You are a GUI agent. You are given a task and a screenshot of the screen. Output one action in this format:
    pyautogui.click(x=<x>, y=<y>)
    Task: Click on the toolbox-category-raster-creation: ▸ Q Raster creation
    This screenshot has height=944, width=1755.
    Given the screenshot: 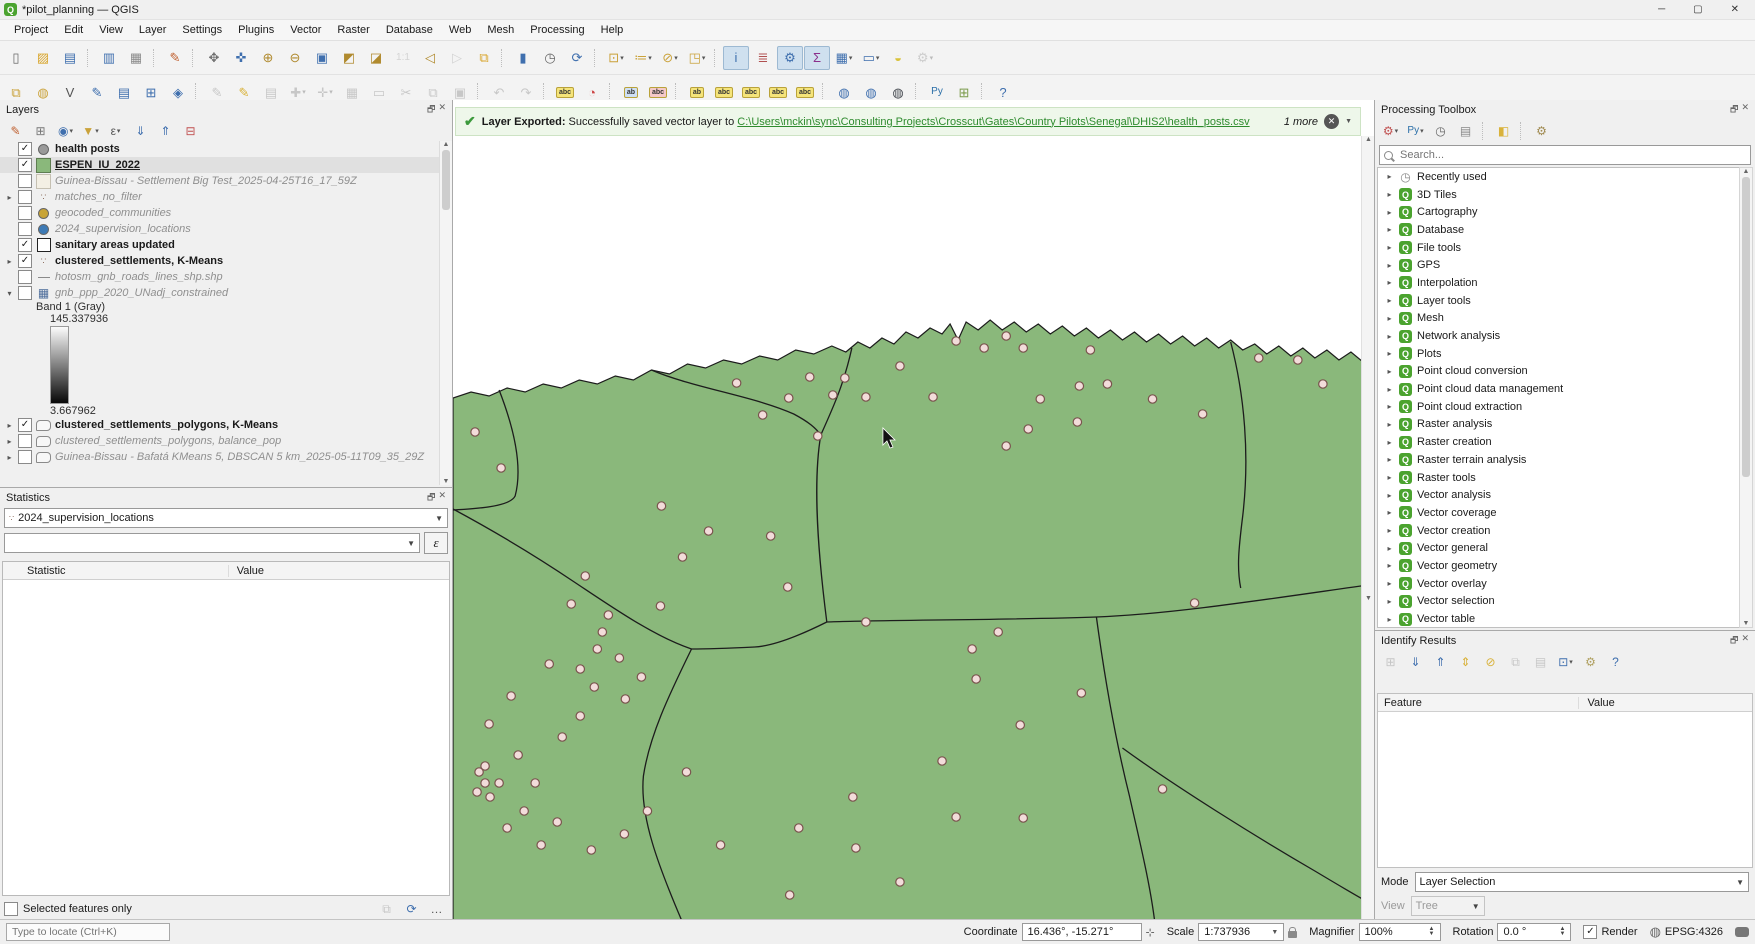 What is the action you would take?
    pyautogui.click(x=1559, y=442)
    